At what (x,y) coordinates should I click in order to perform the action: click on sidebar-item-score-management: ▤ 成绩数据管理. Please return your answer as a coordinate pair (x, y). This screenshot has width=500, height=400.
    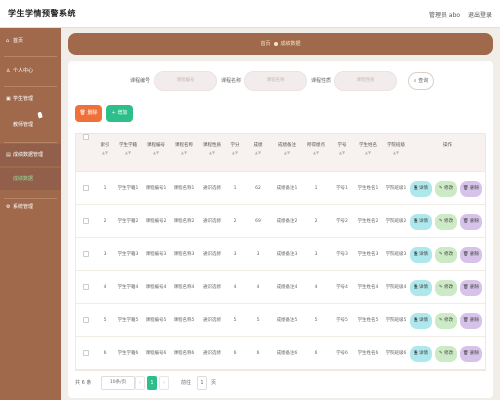
    Looking at the image, I should click on (30, 155).